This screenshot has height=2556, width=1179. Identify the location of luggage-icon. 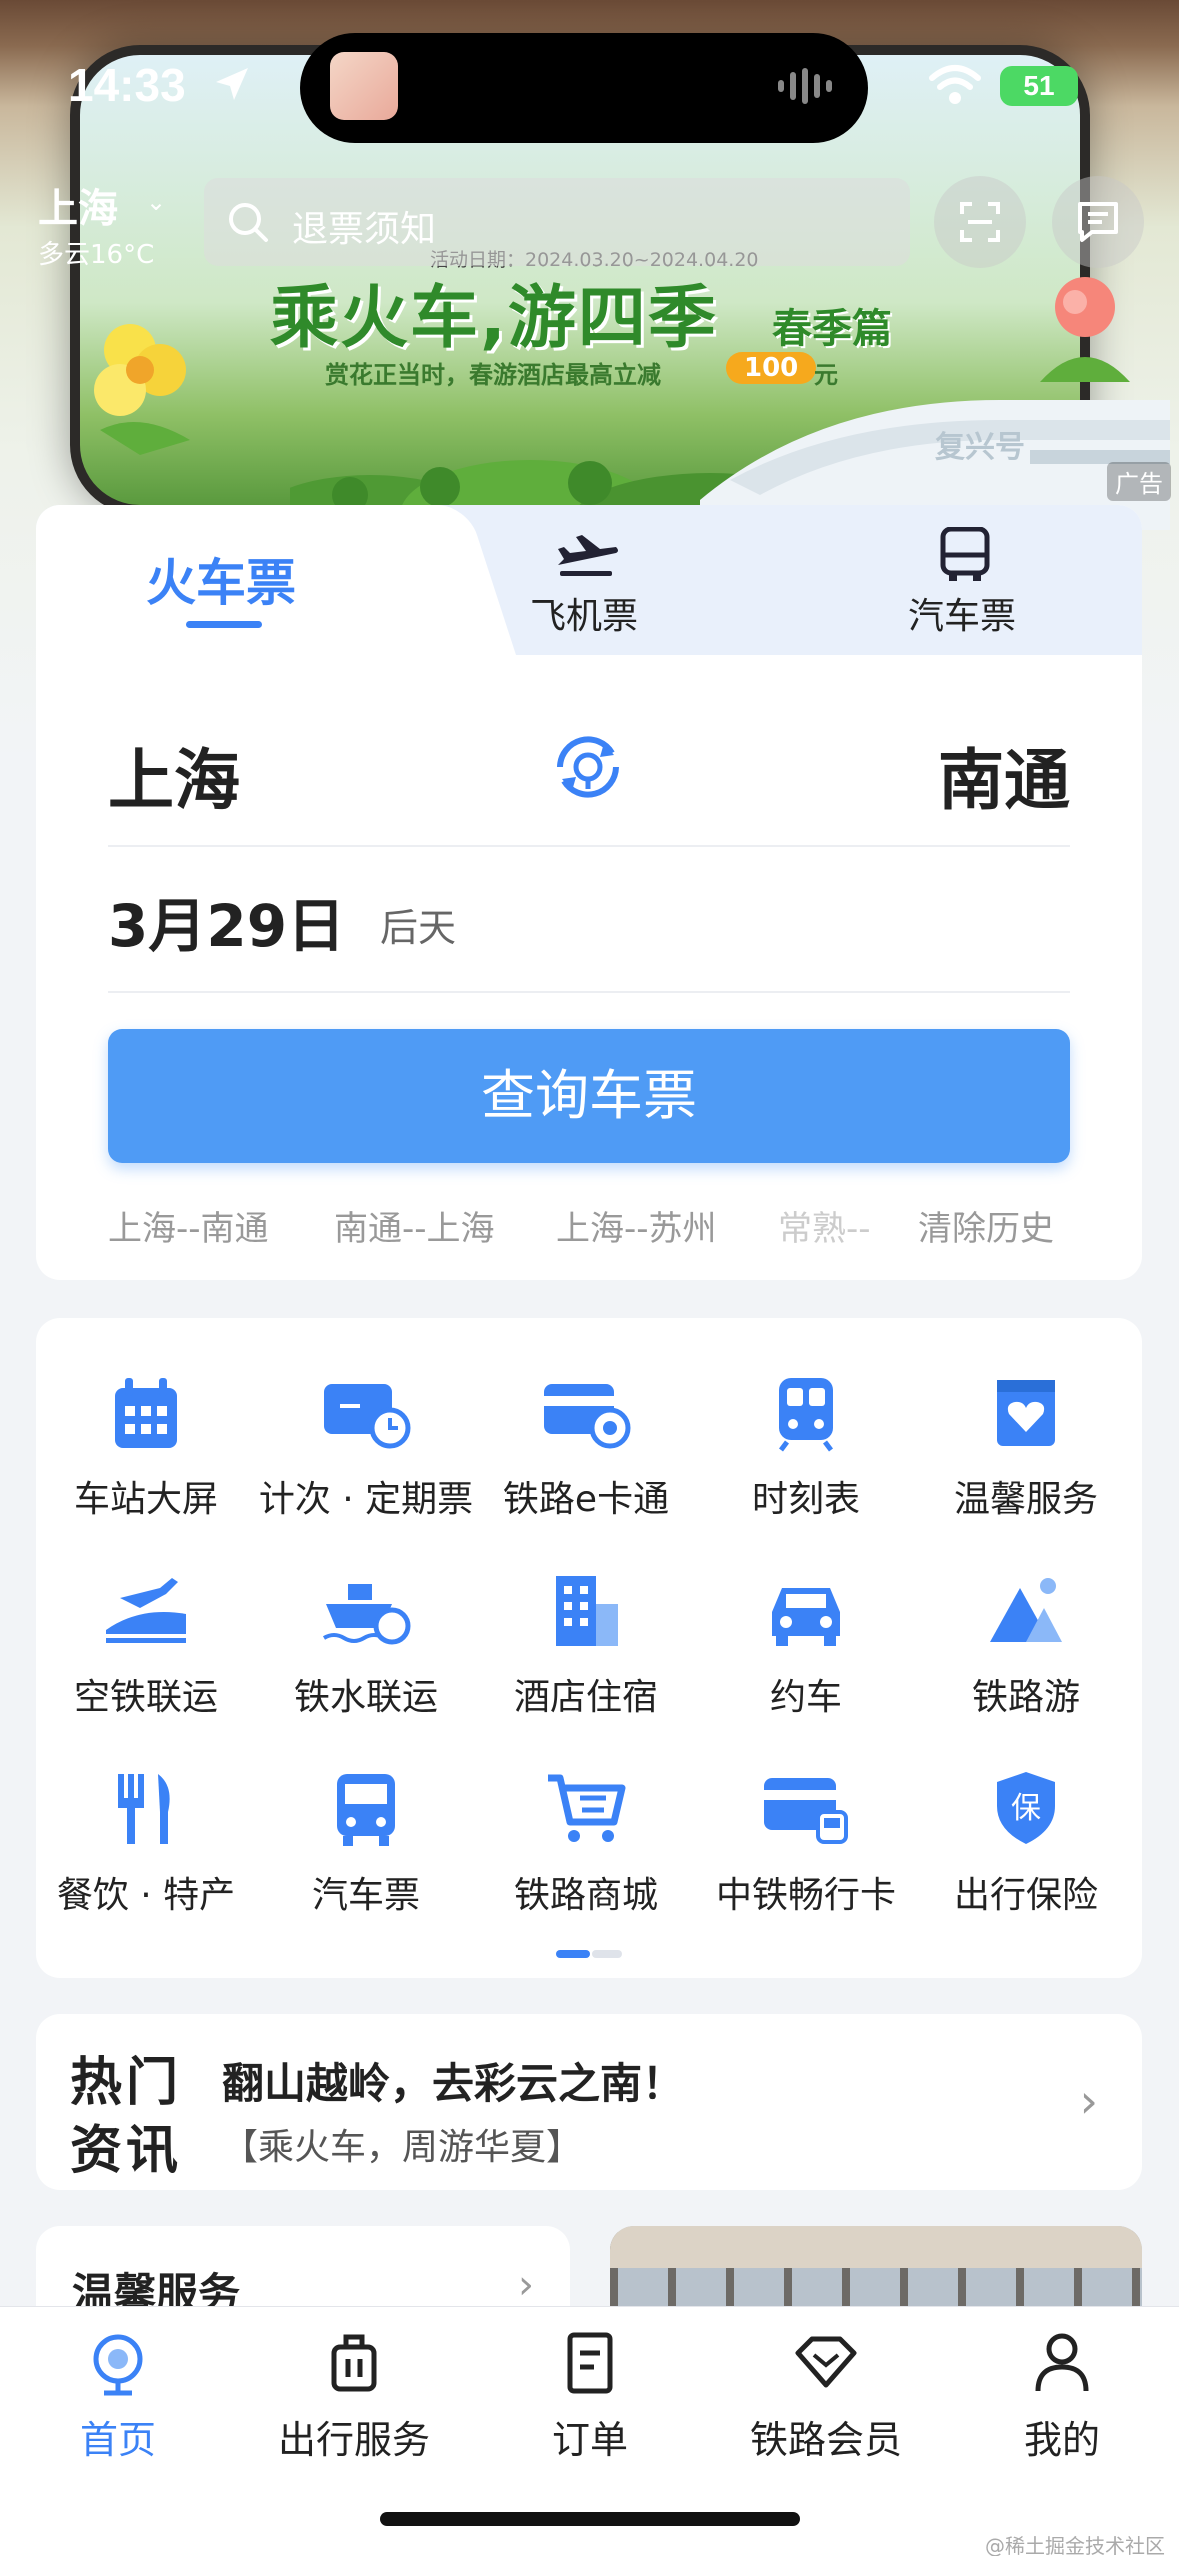
(354, 2363).